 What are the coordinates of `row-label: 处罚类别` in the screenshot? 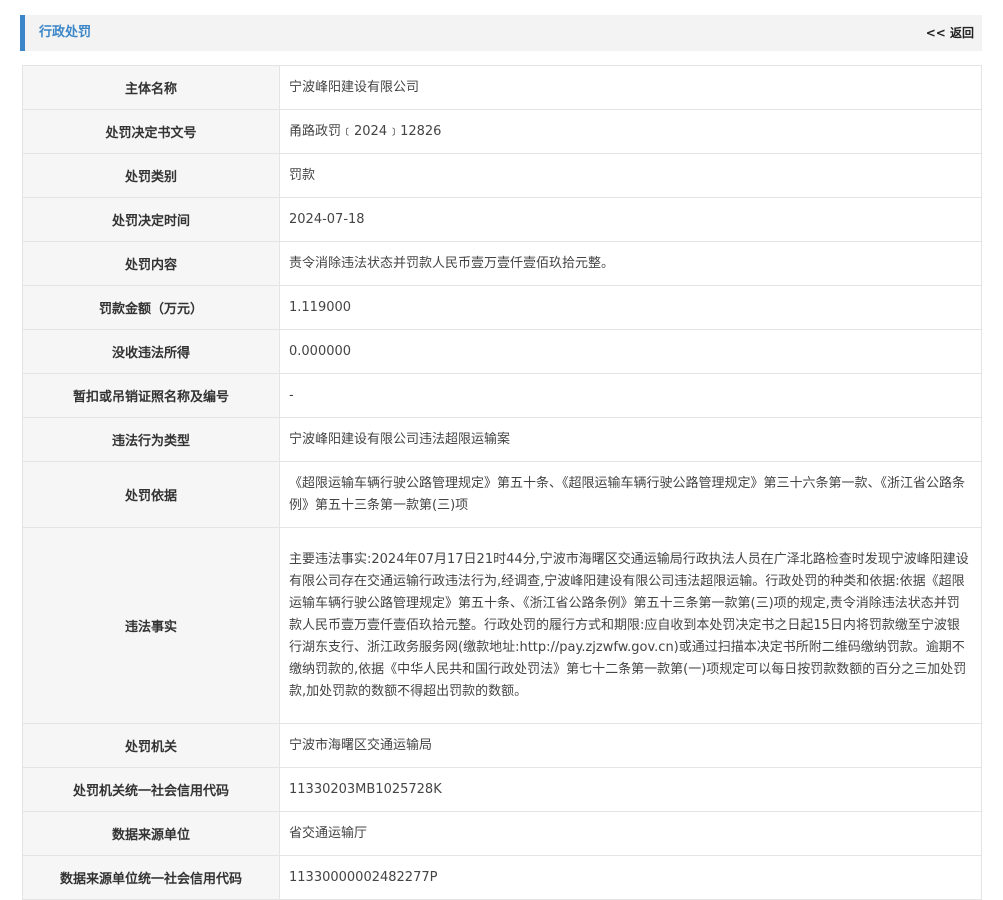 It's located at (151, 175).